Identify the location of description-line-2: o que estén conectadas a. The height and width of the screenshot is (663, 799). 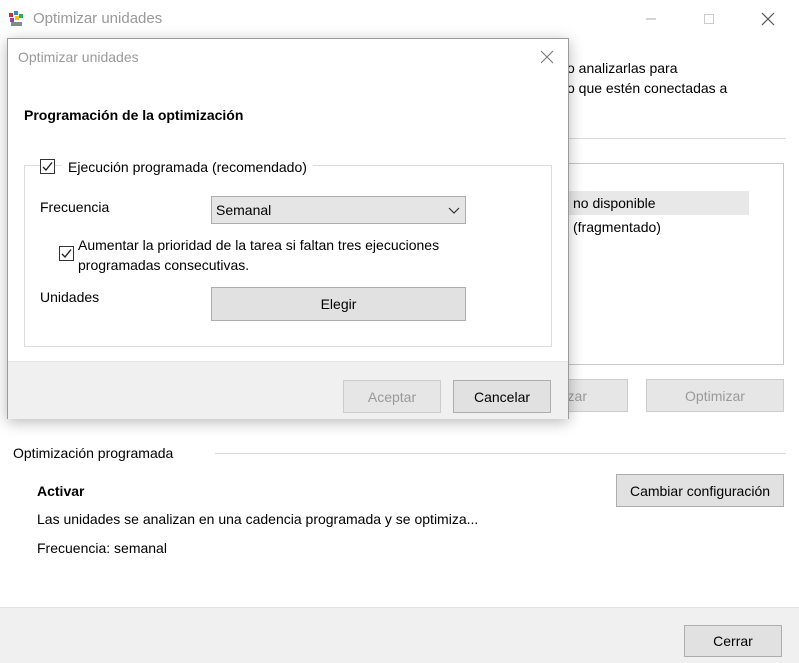
(647, 88).